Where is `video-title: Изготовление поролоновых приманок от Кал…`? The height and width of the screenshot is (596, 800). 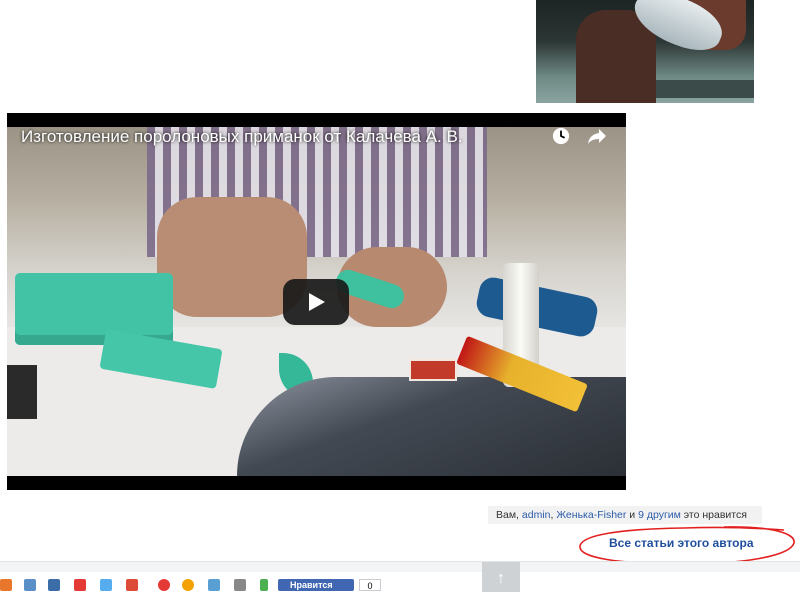
video-title: Изготовление поролоновых приманок от Кал… is located at coordinates (242, 137).